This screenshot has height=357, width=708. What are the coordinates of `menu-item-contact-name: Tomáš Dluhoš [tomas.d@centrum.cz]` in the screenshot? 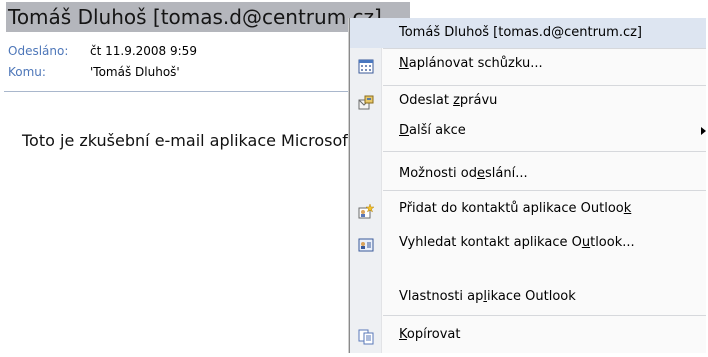 It's located at (528, 33).